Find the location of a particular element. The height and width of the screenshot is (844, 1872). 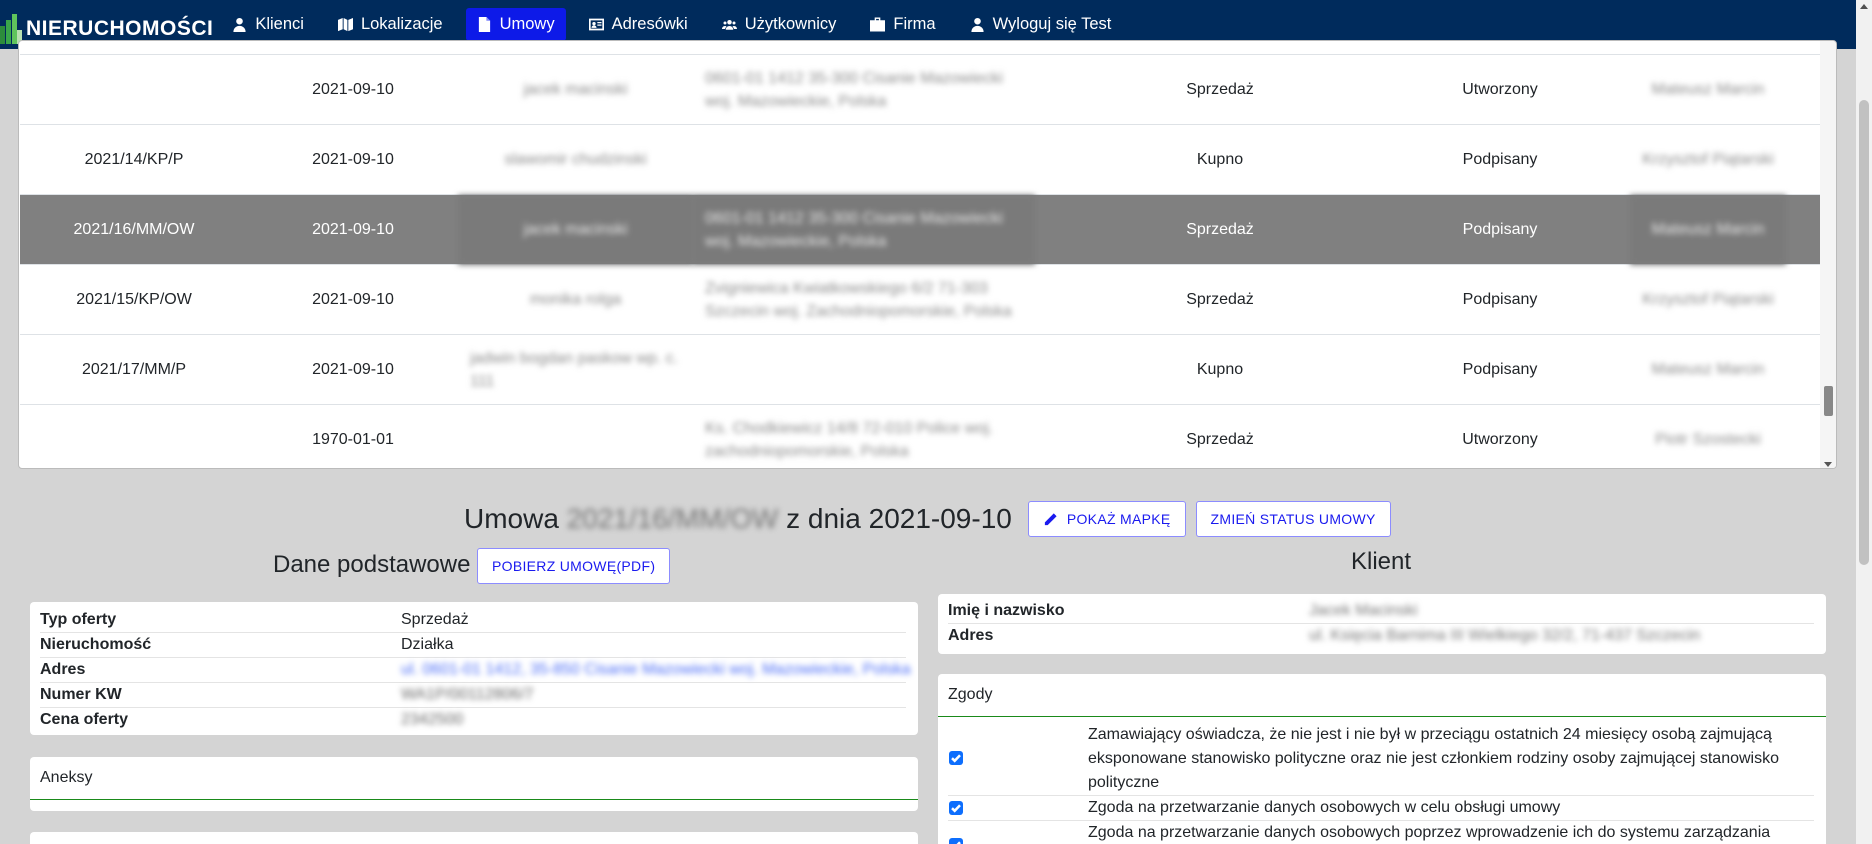

change-status-button: ZMIEŃ STATUS UMOWY is located at coordinates (1293, 519).